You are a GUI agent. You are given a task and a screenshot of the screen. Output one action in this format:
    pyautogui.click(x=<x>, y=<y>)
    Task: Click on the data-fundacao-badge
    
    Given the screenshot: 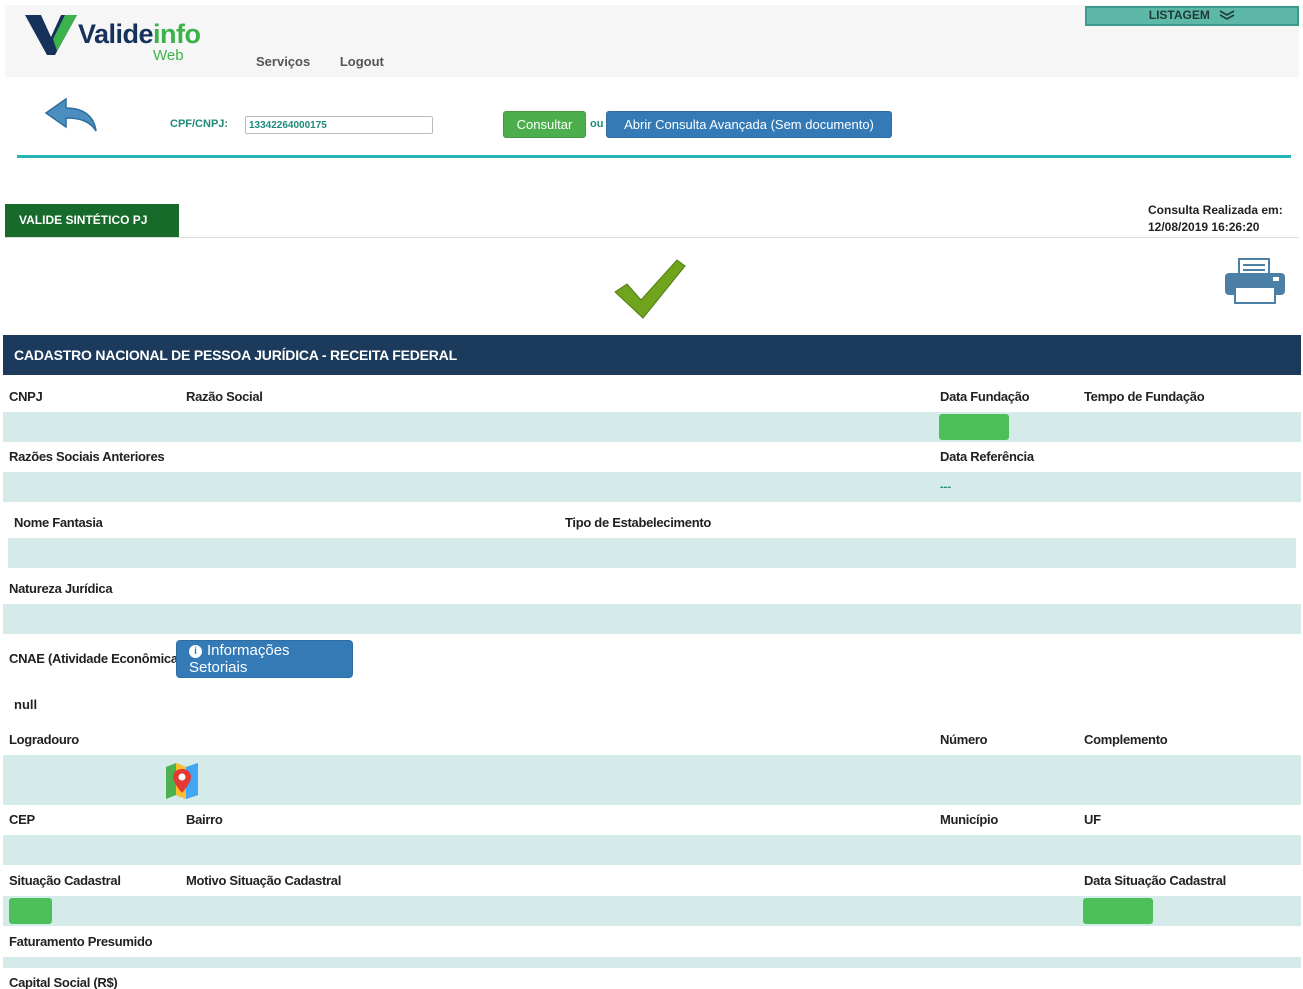 What is the action you would take?
    pyautogui.click(x=974, y=427)
    